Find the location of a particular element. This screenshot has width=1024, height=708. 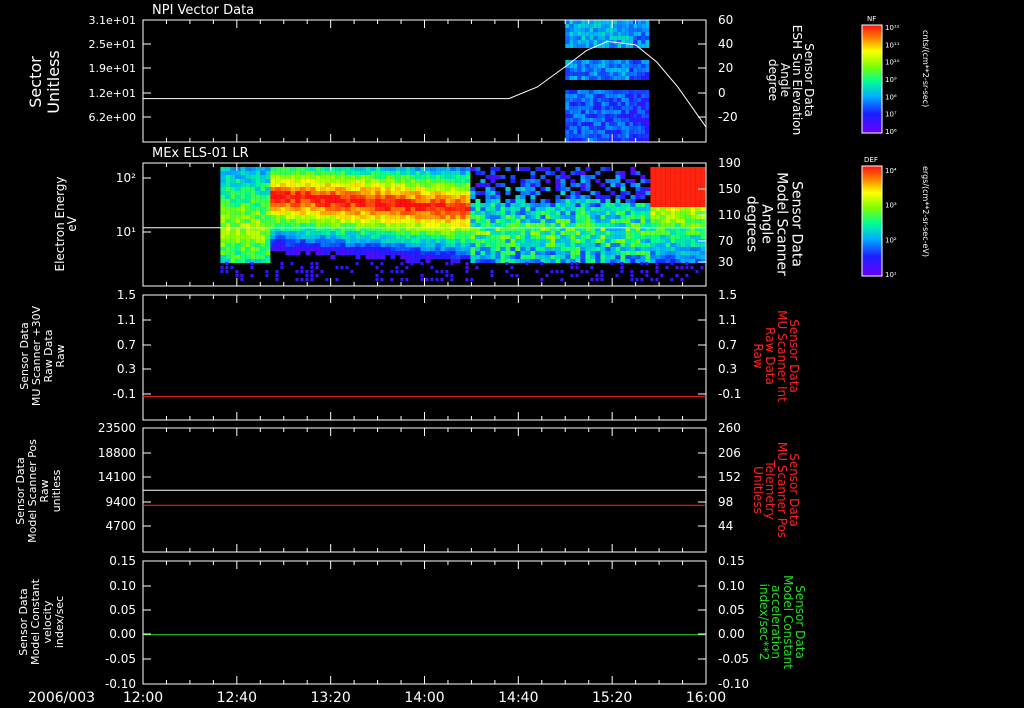

left-tick-label: 9400 is located at coordinates (120, 502).